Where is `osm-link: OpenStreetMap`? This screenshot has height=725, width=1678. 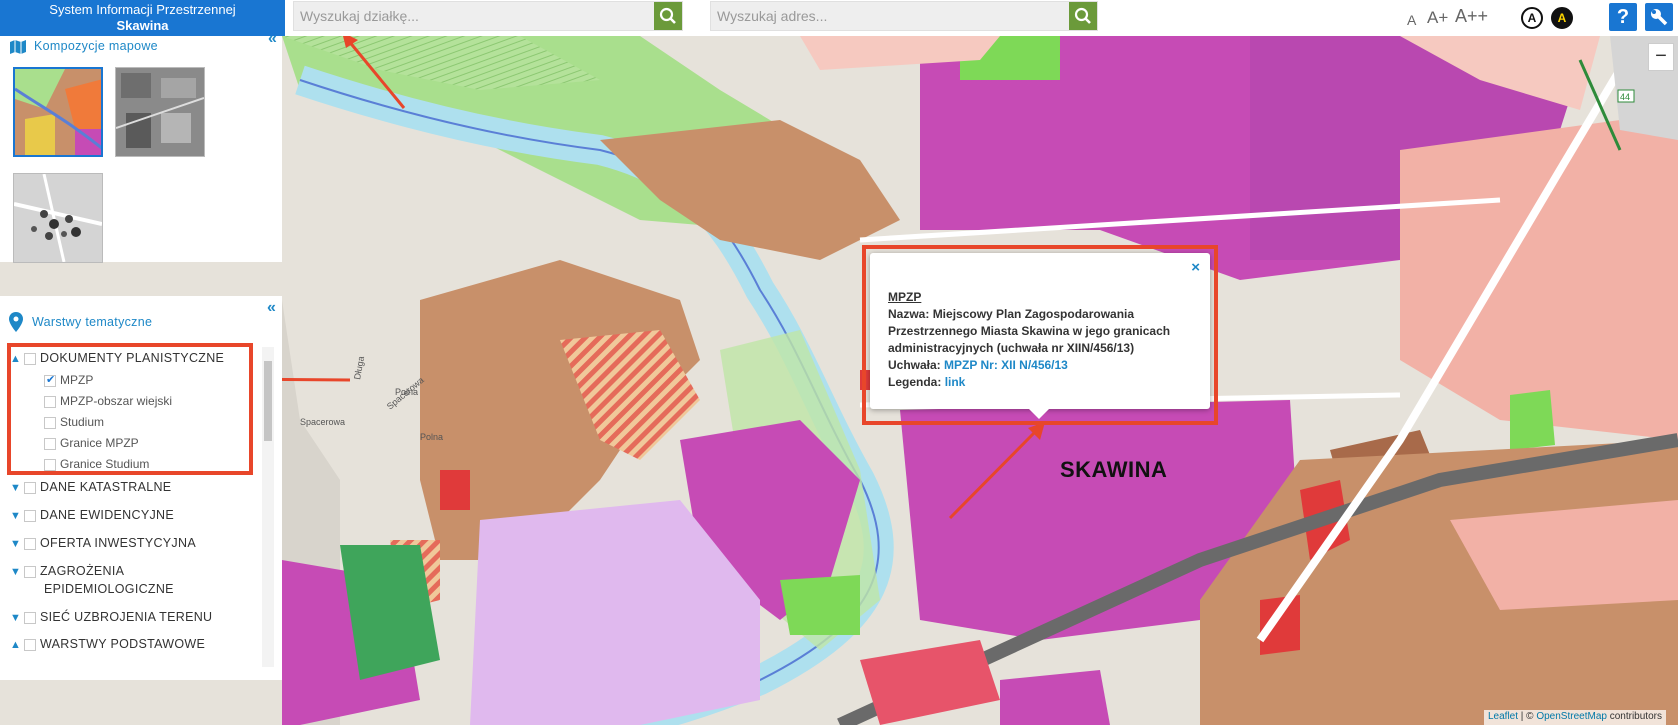 osm-link: OpenStreetMap is located at coordinates (1571, 716).